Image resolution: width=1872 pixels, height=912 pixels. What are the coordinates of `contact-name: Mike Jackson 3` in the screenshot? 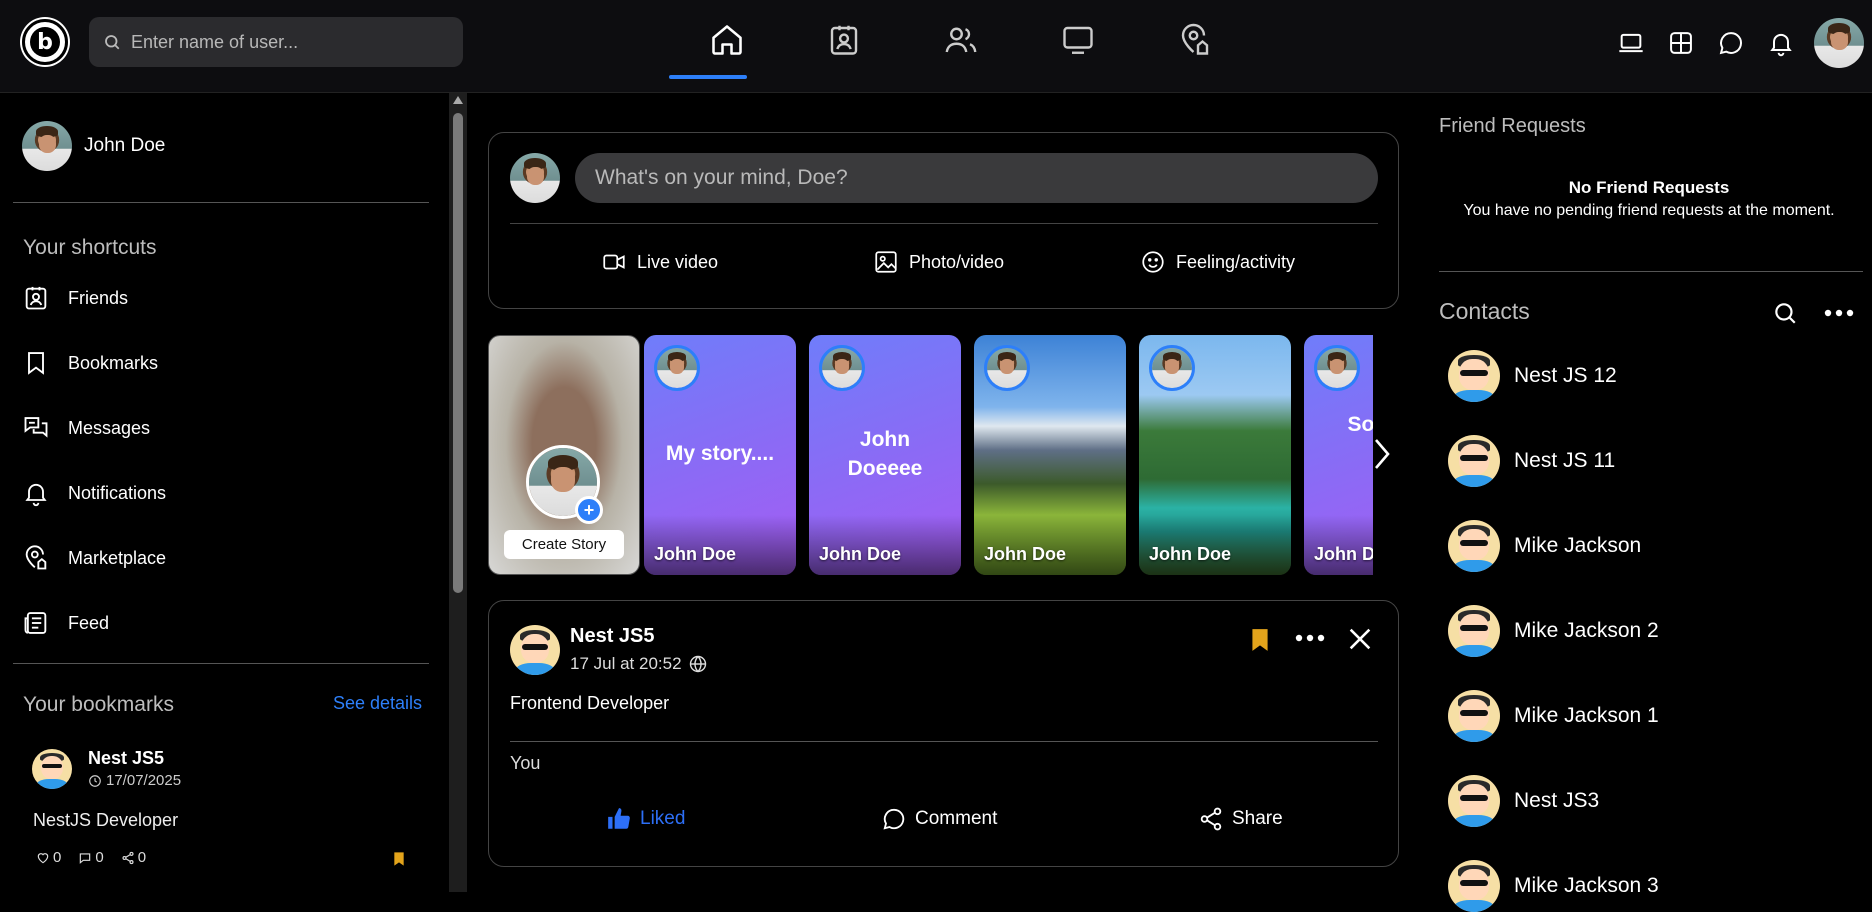 It's located at (1586, 885).